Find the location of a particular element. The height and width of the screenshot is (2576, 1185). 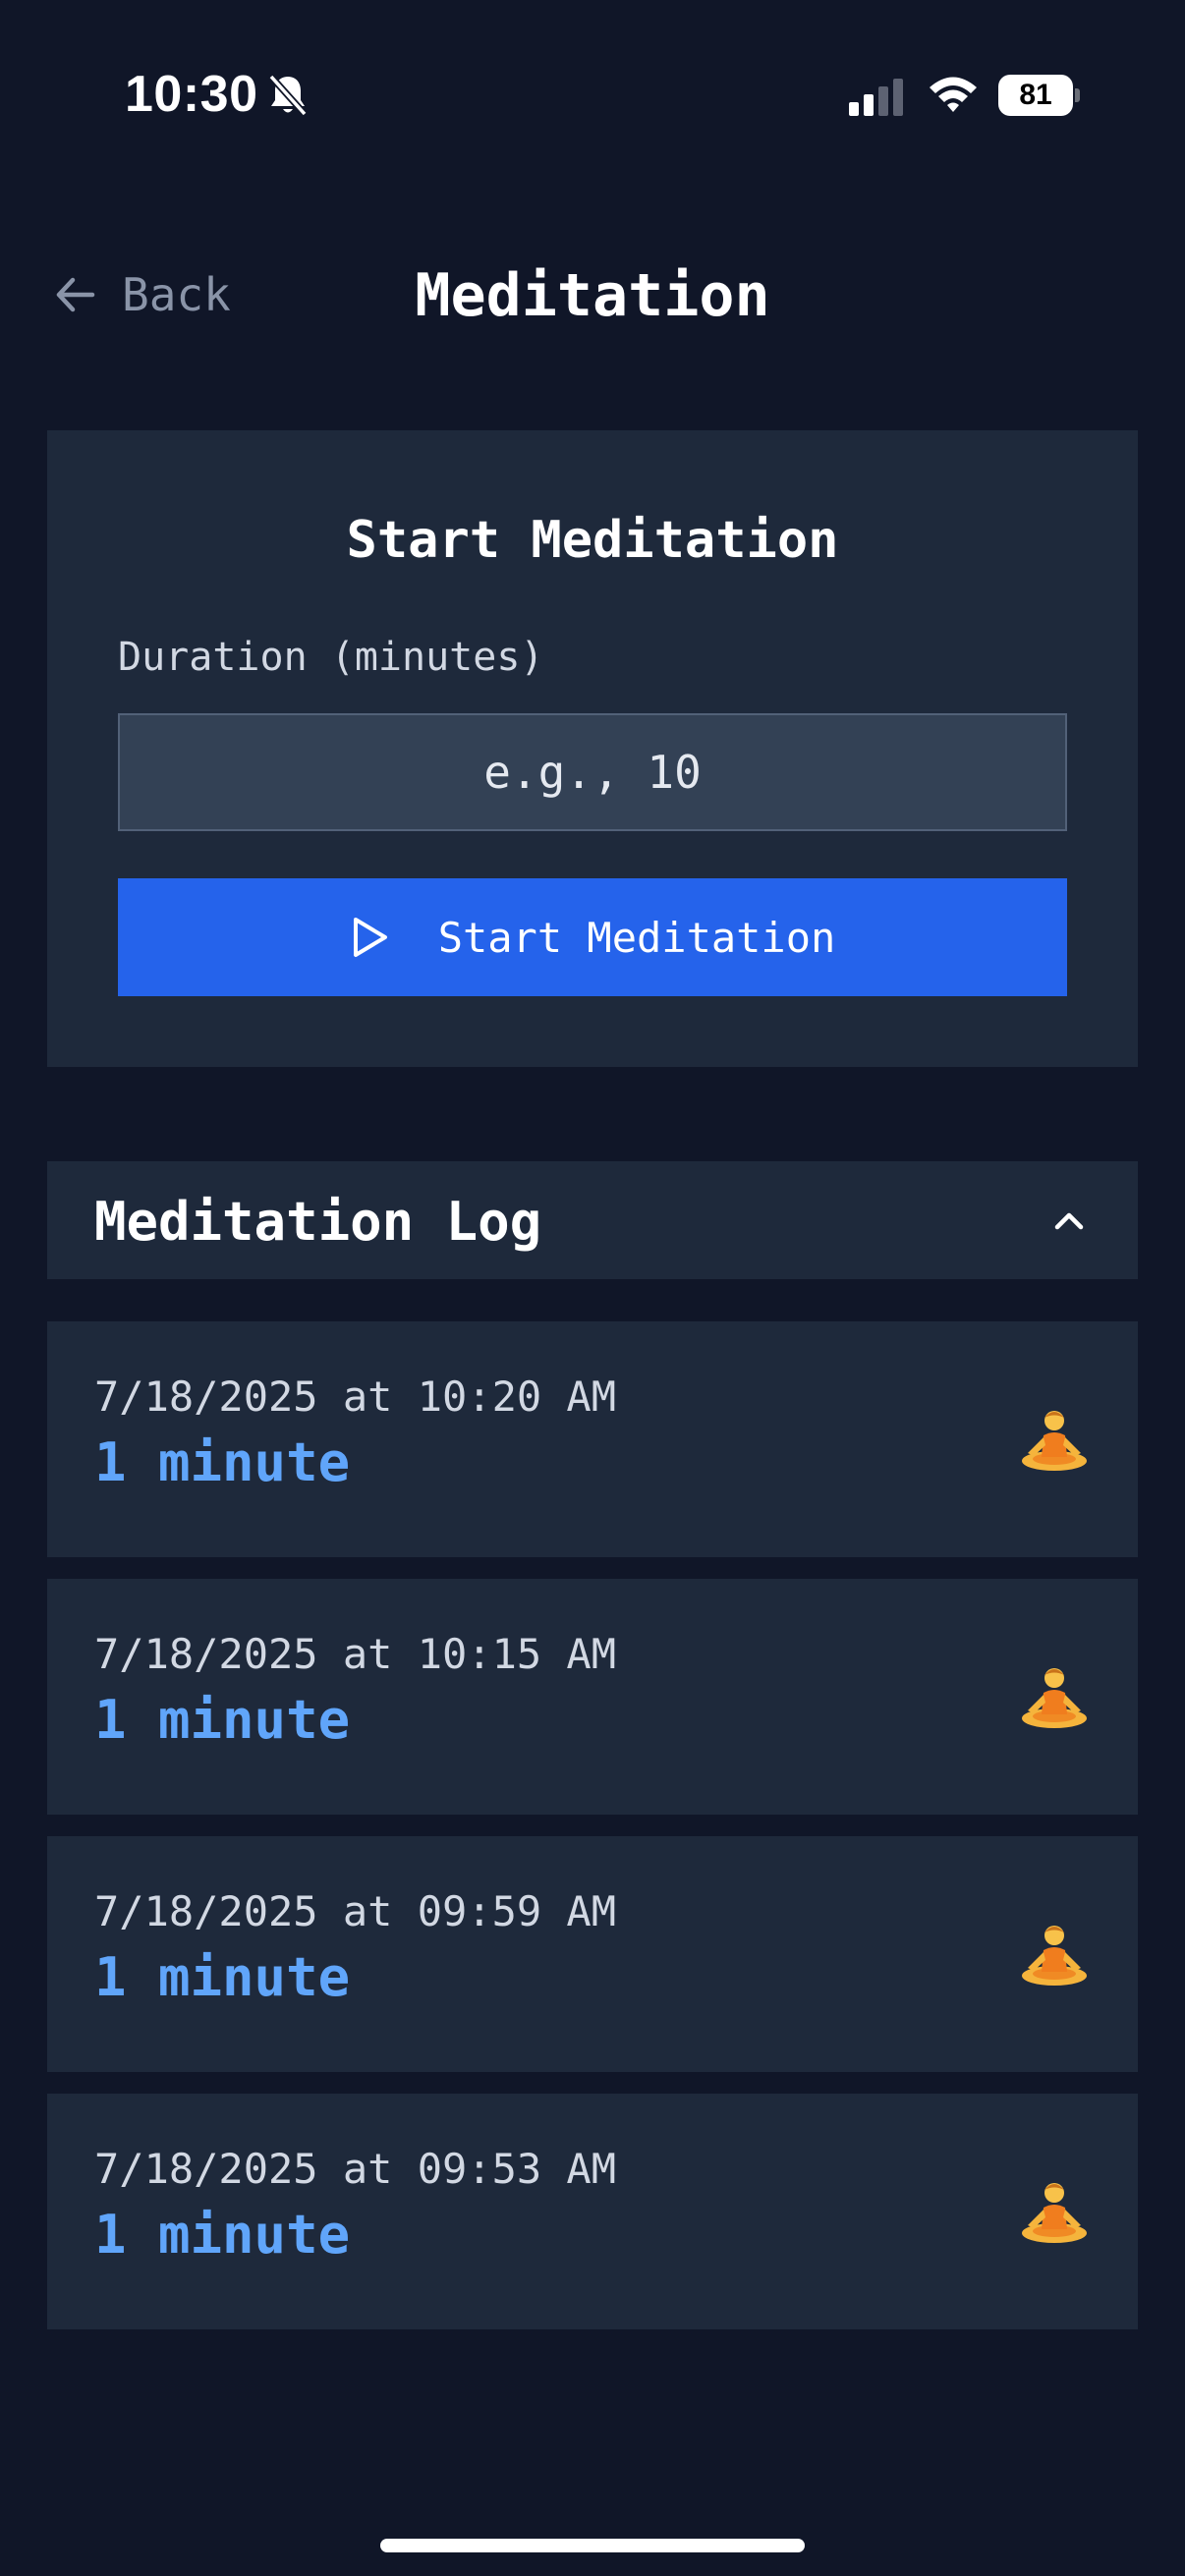

log-entry: 7/18/2025 at 10:15 AM 1 minute is located at coordinates (592, 1697).